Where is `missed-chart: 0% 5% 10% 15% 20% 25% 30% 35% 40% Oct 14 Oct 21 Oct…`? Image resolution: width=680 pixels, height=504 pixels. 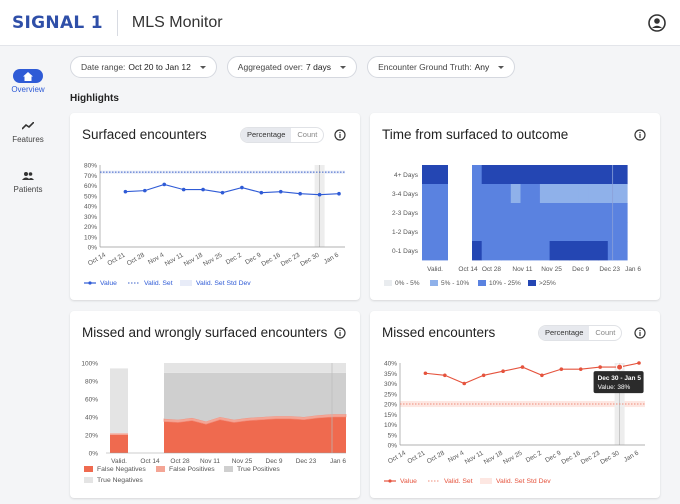 missed-chart: 0% 5% 10% 15% 20% 25% 30% 35% 40% Oct 14 Oct 21 Oct… is located at coordinates (514, 423).